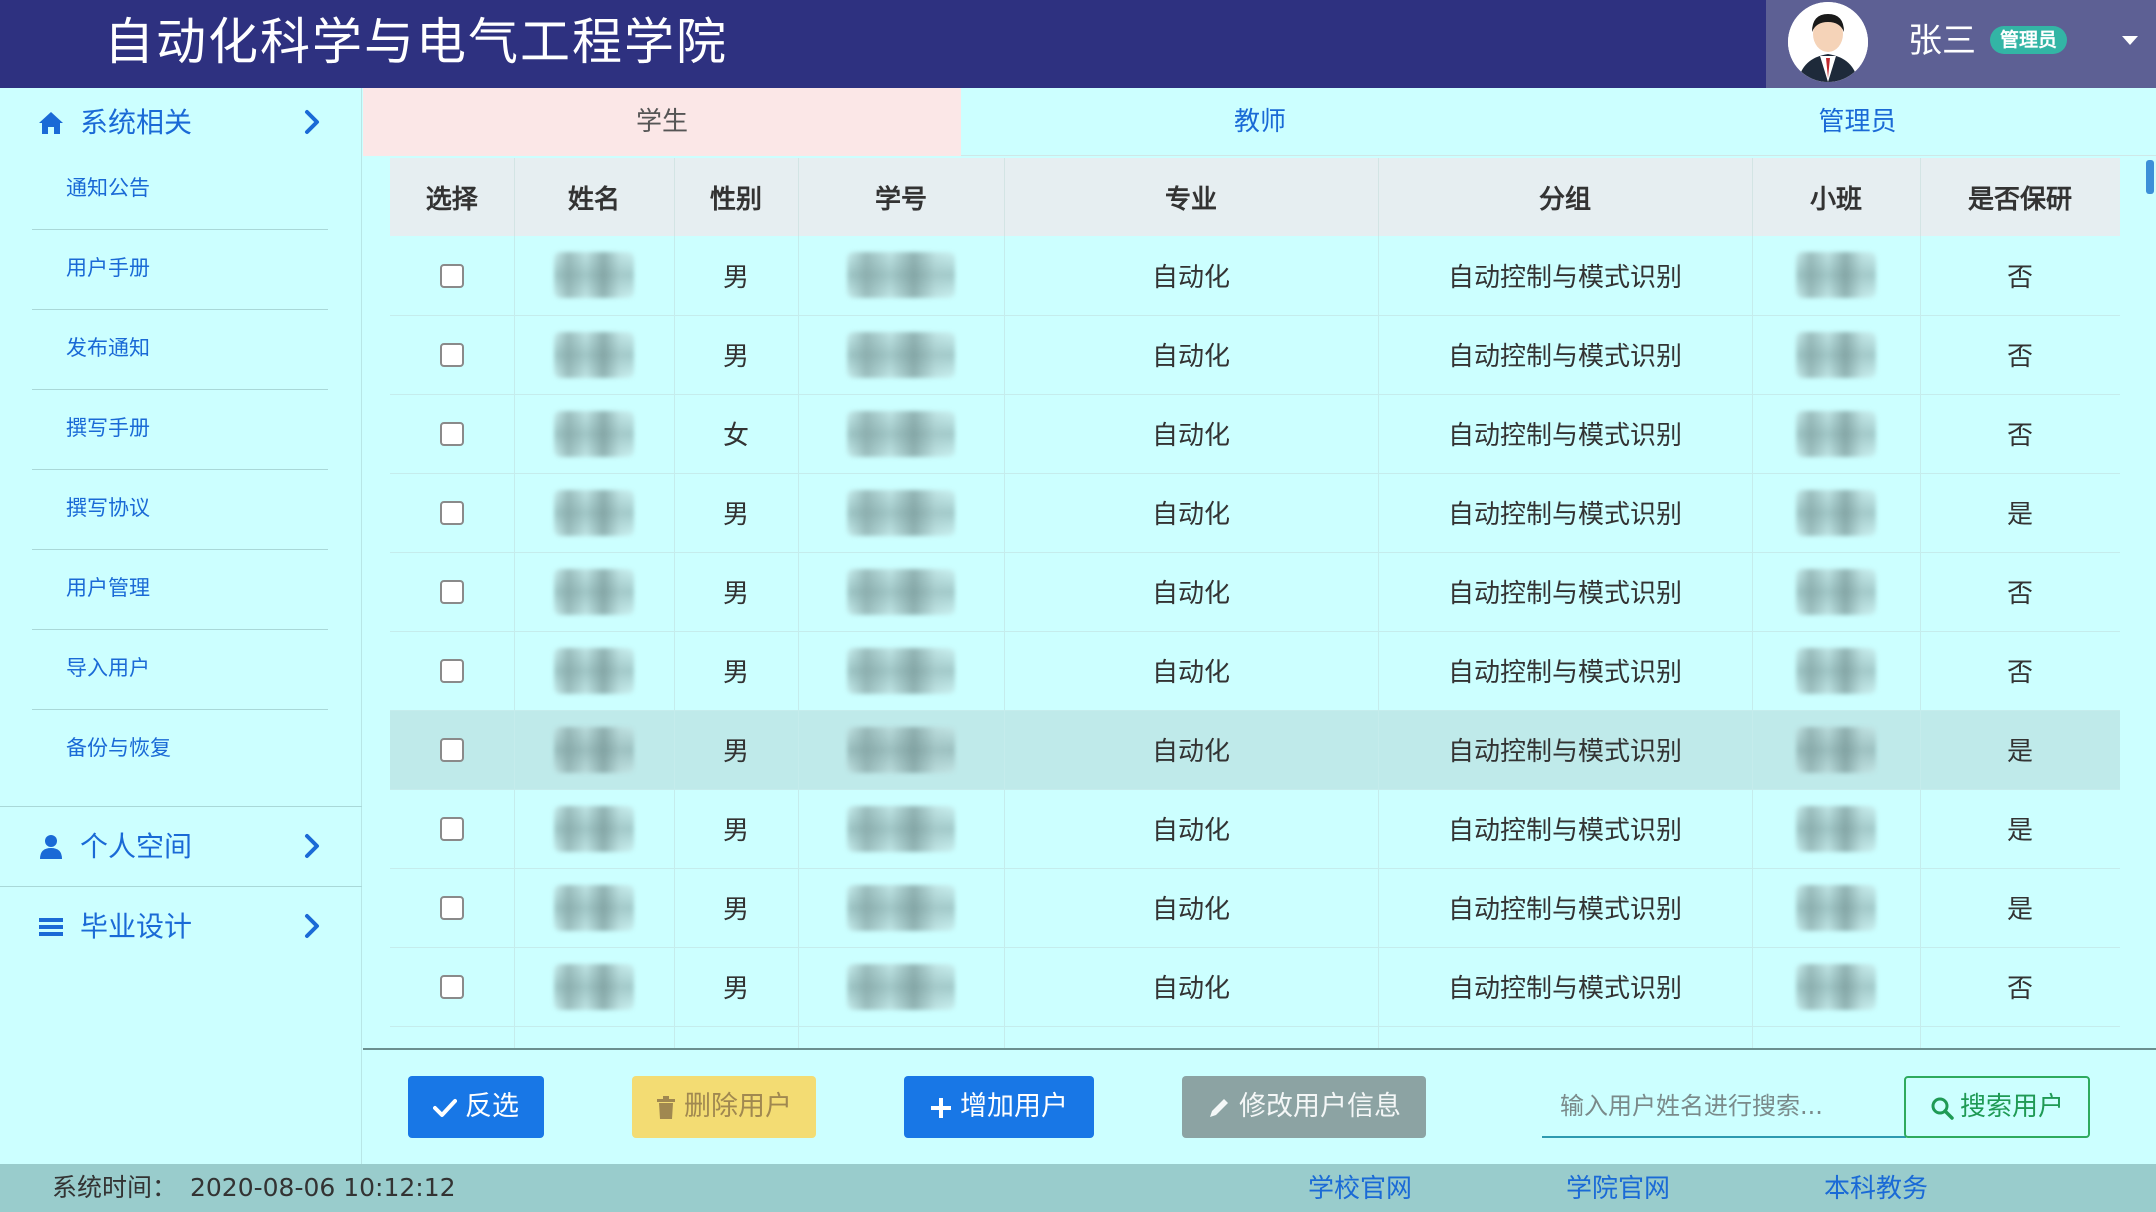 This screenshot has width=2156, height=1212. Describe the element at coordinates (2150, 603) in the screenshot. I see `table-scrollbar` at that location.